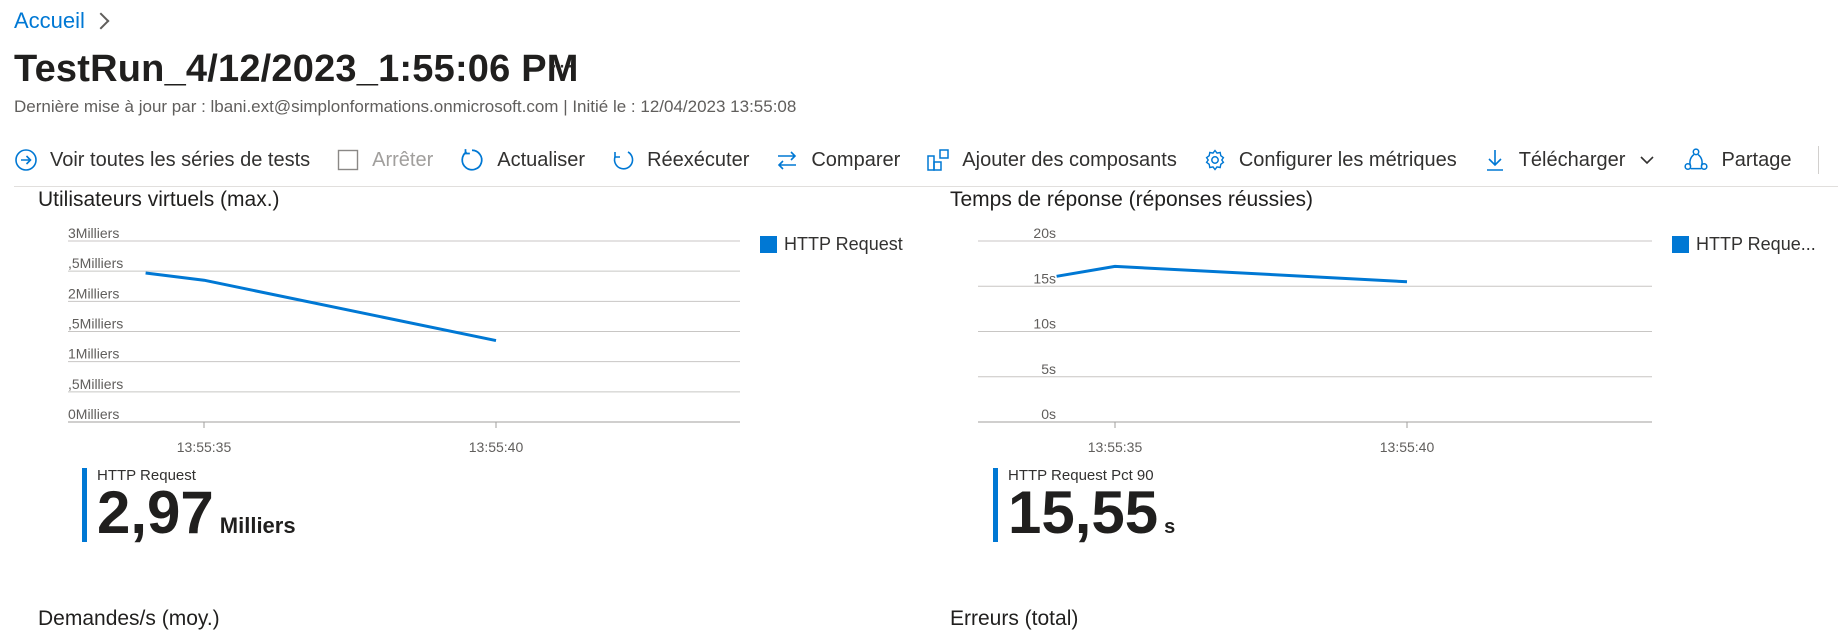 This screenshot has height=633, width=1838. Describe the element at coordinates (698, 159) in the screenshot. I see `rerun-label: Réexécuter` at that location.